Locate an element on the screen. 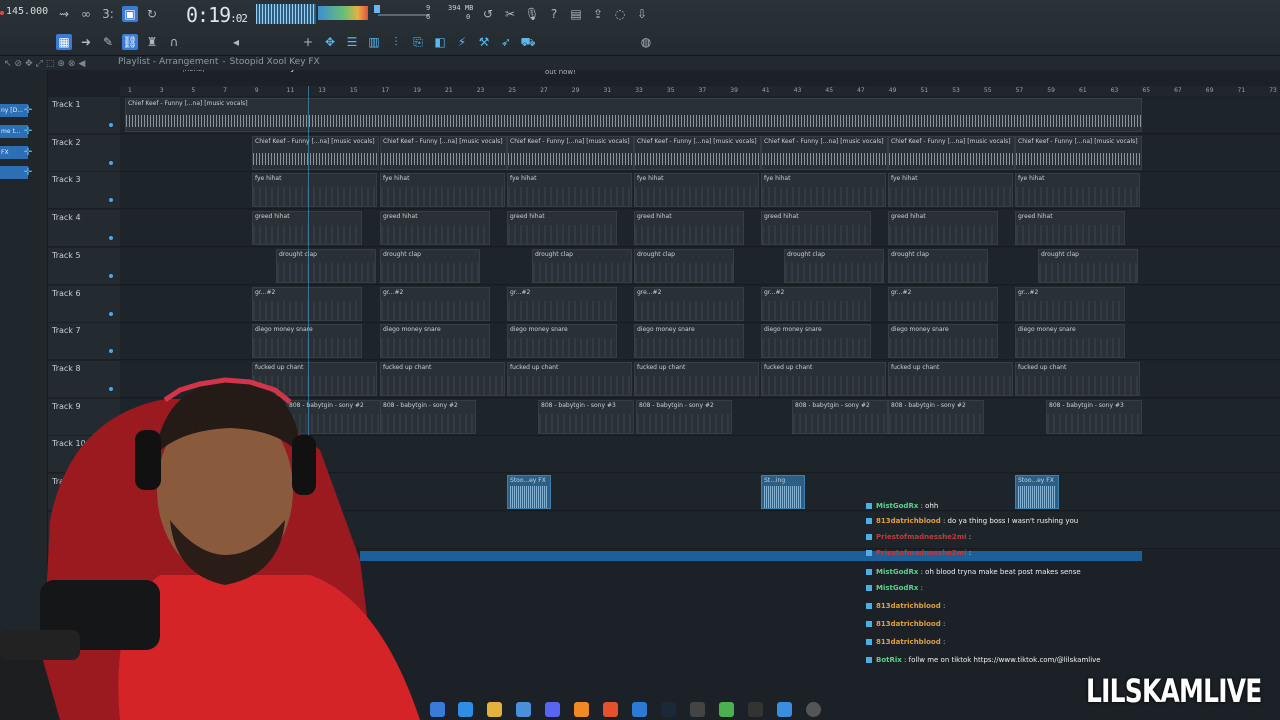  breadcrumb-root: Playlist - Arrangement is located at coordinates (168, 62).